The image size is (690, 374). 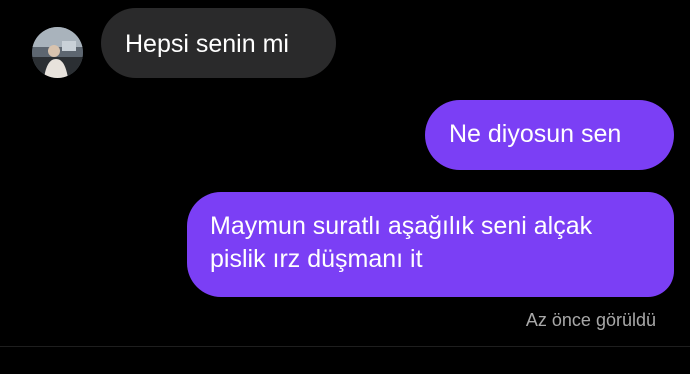 I want to click on outgoing-message-text: Ne diyosun sen, so click(x=535, y=134).